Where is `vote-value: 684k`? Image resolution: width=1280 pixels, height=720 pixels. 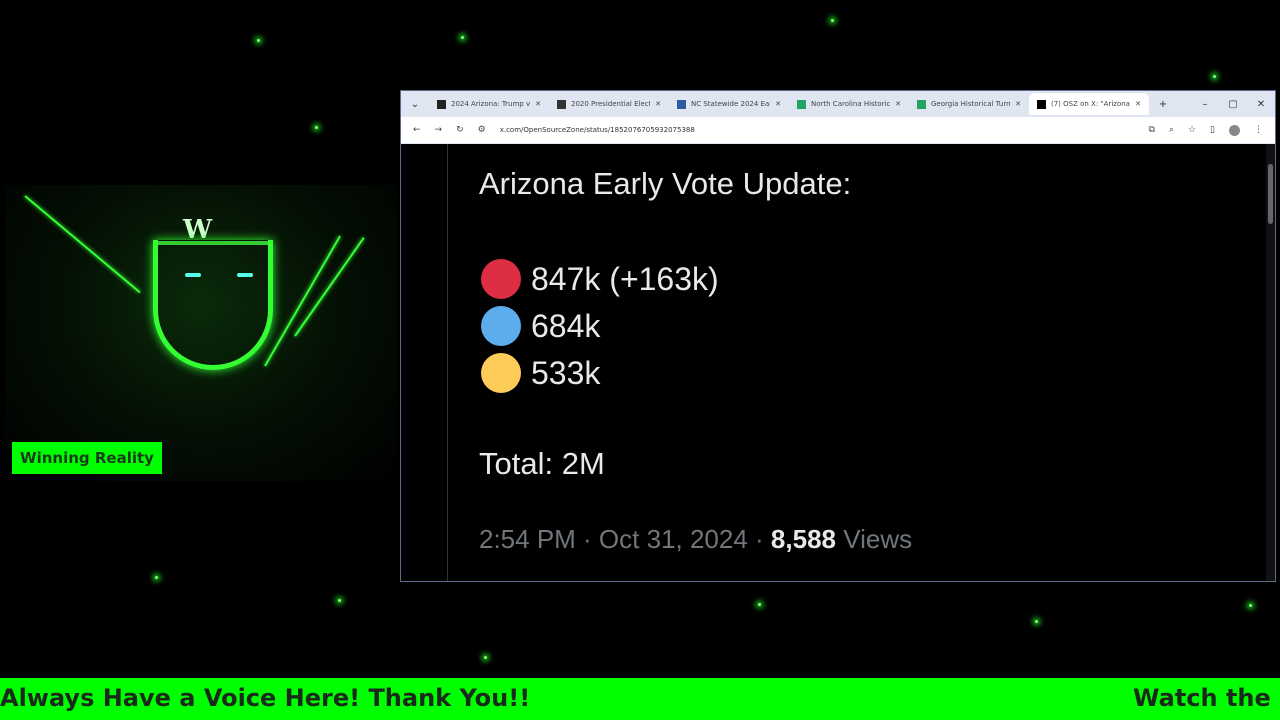 vote-value: 684k is located at coordinates (566, 325).